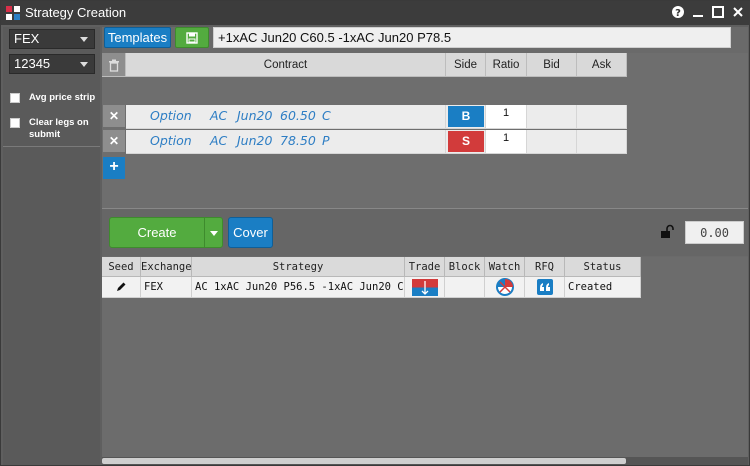 Image resolution: width=750 pixels, height=466 pixels. I want to click on avg-price-strip-checkbox, so click(15, 98).